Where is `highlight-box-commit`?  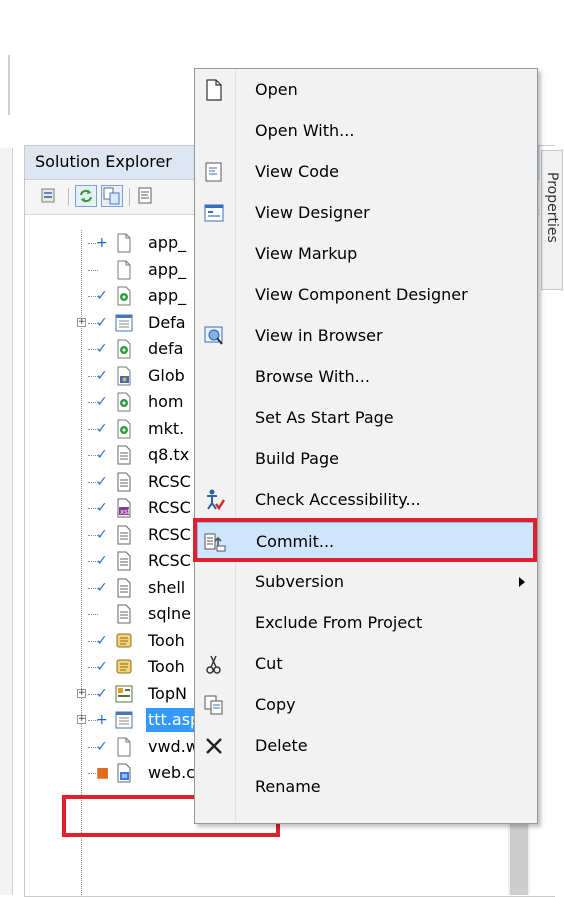
highlight-box-commit is located at coordinates (365, 540).